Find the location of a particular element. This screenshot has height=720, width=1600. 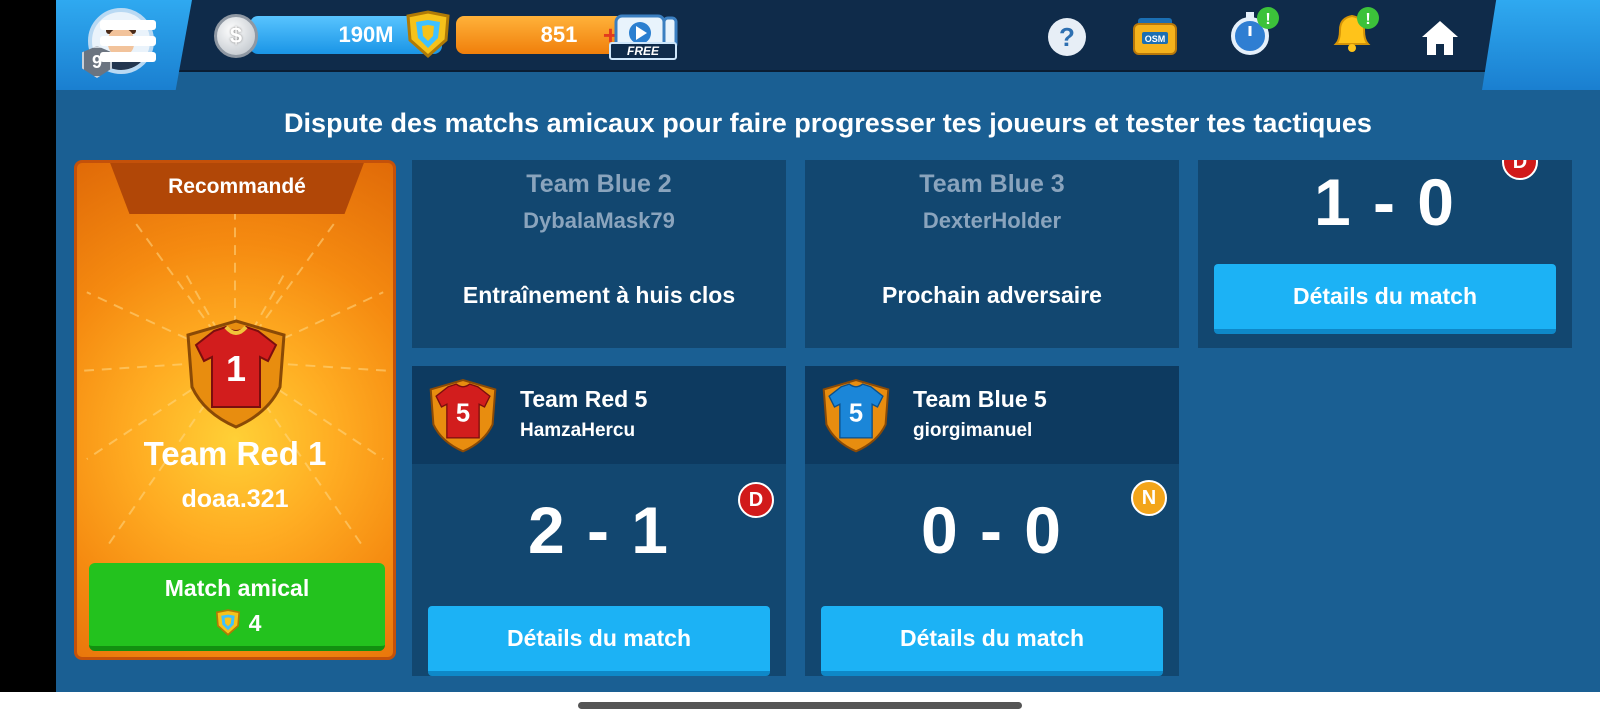

jersey-icon: 1 is located at coordinates (236, 374).